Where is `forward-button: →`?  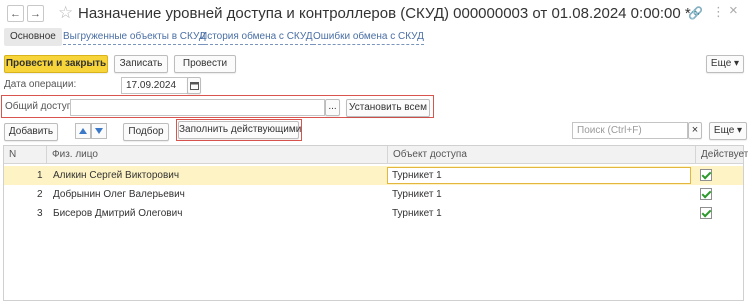 forward-button: → is located at coordinates (35, 13).